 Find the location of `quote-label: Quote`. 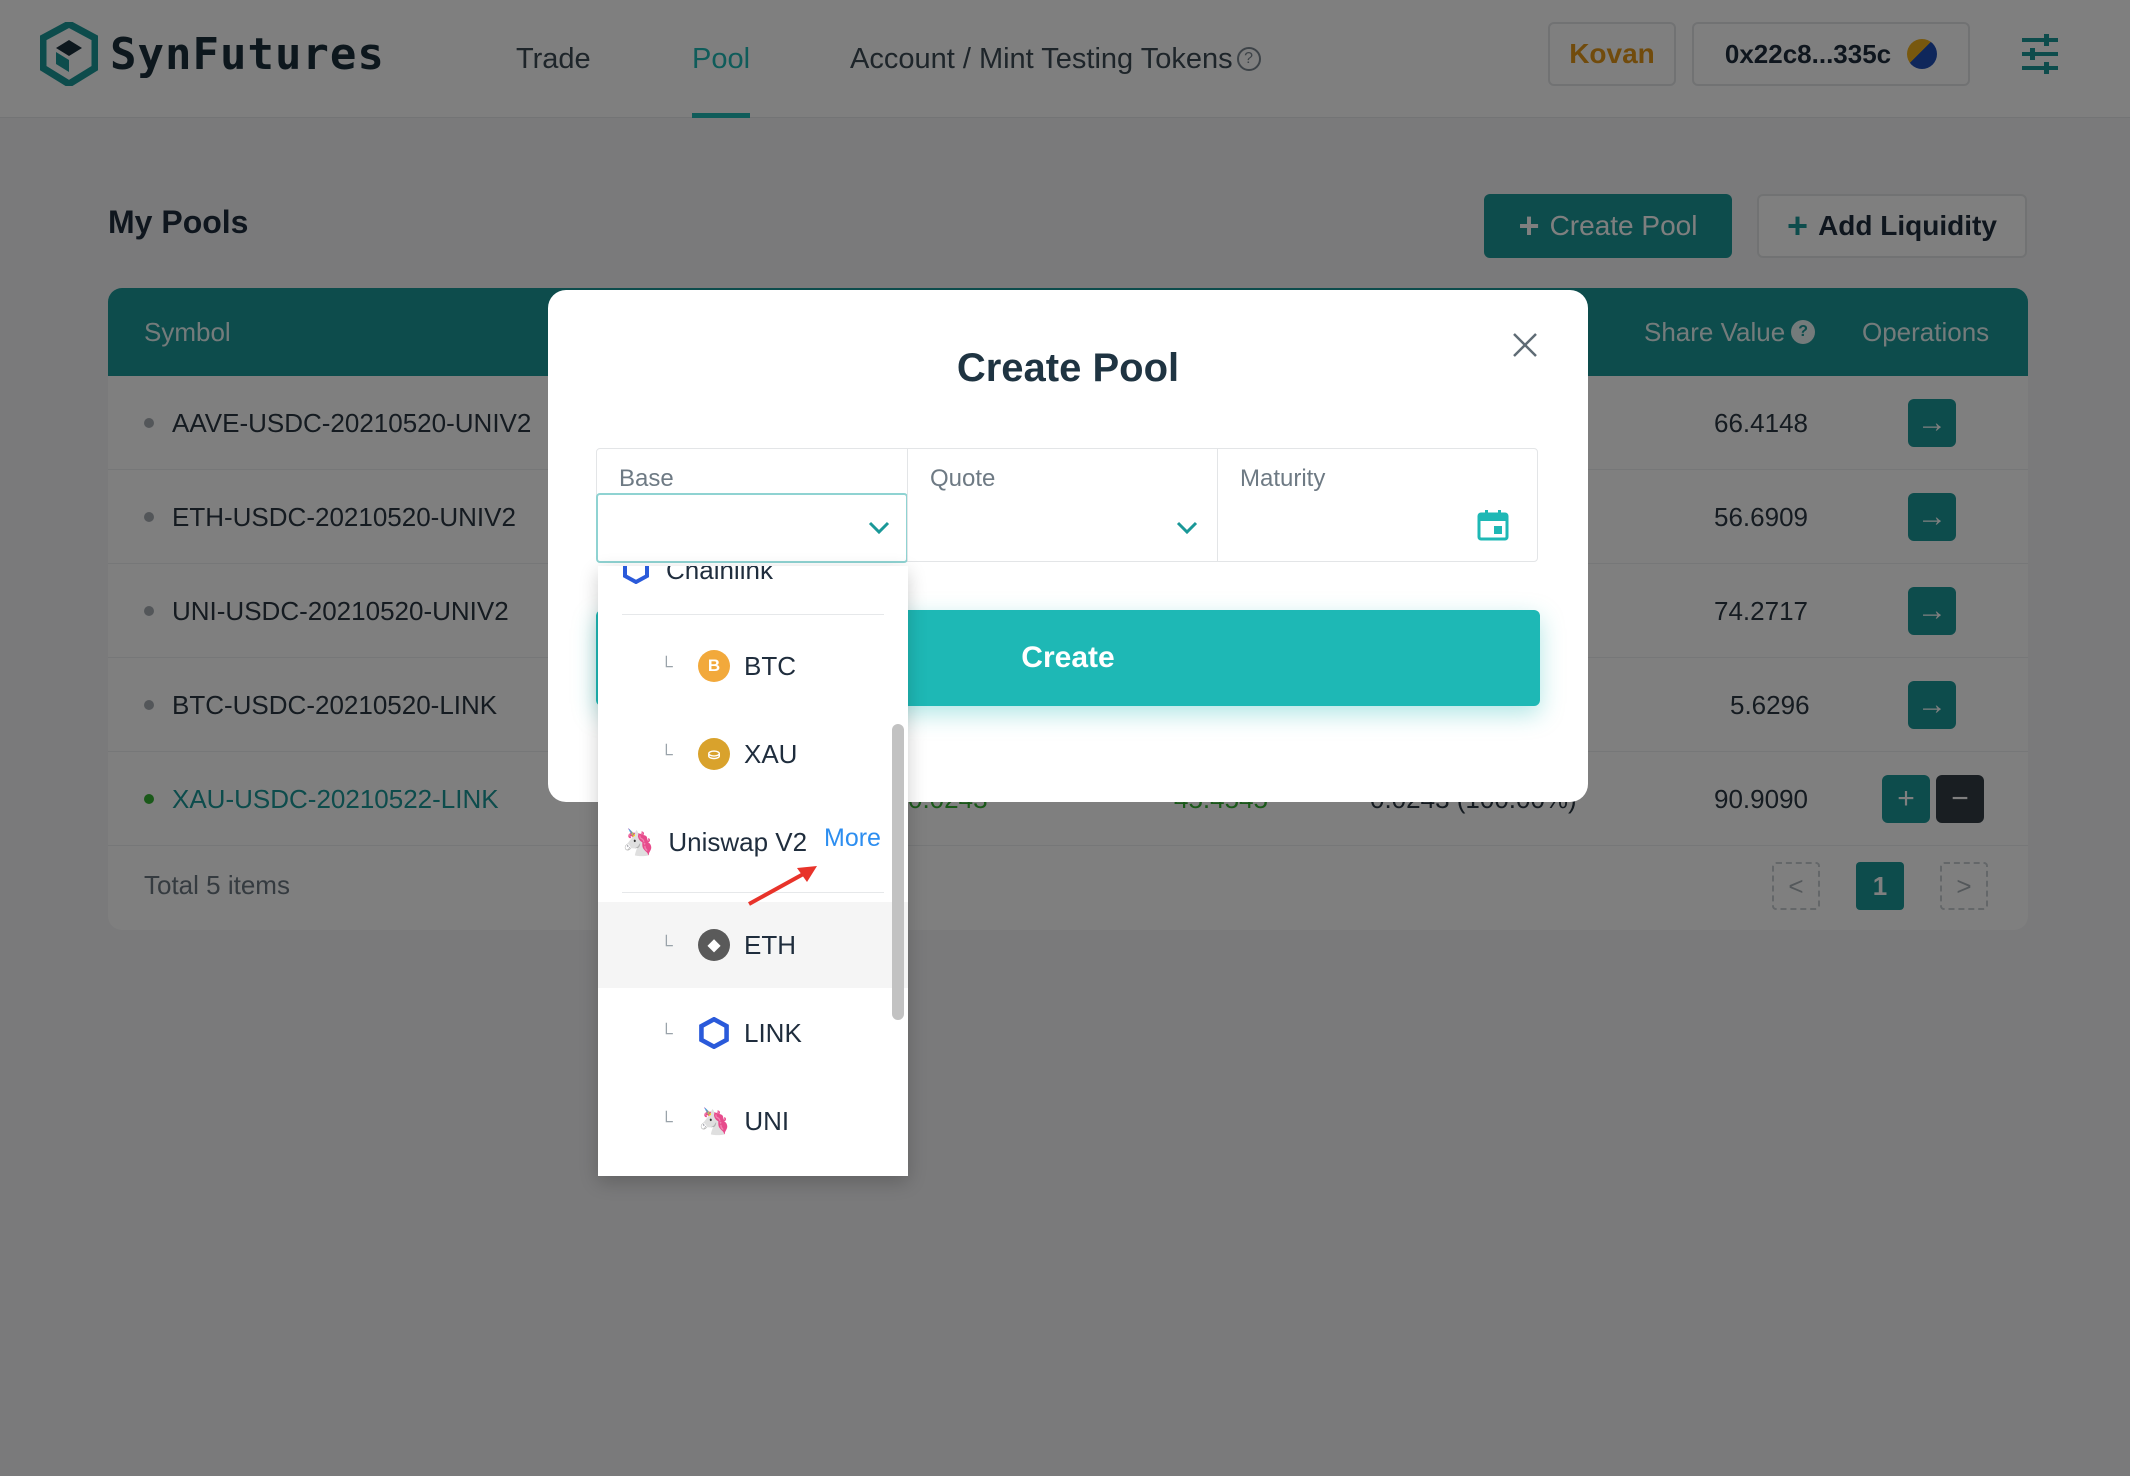

quote-label: Quote is located at coordinates (963, 478).